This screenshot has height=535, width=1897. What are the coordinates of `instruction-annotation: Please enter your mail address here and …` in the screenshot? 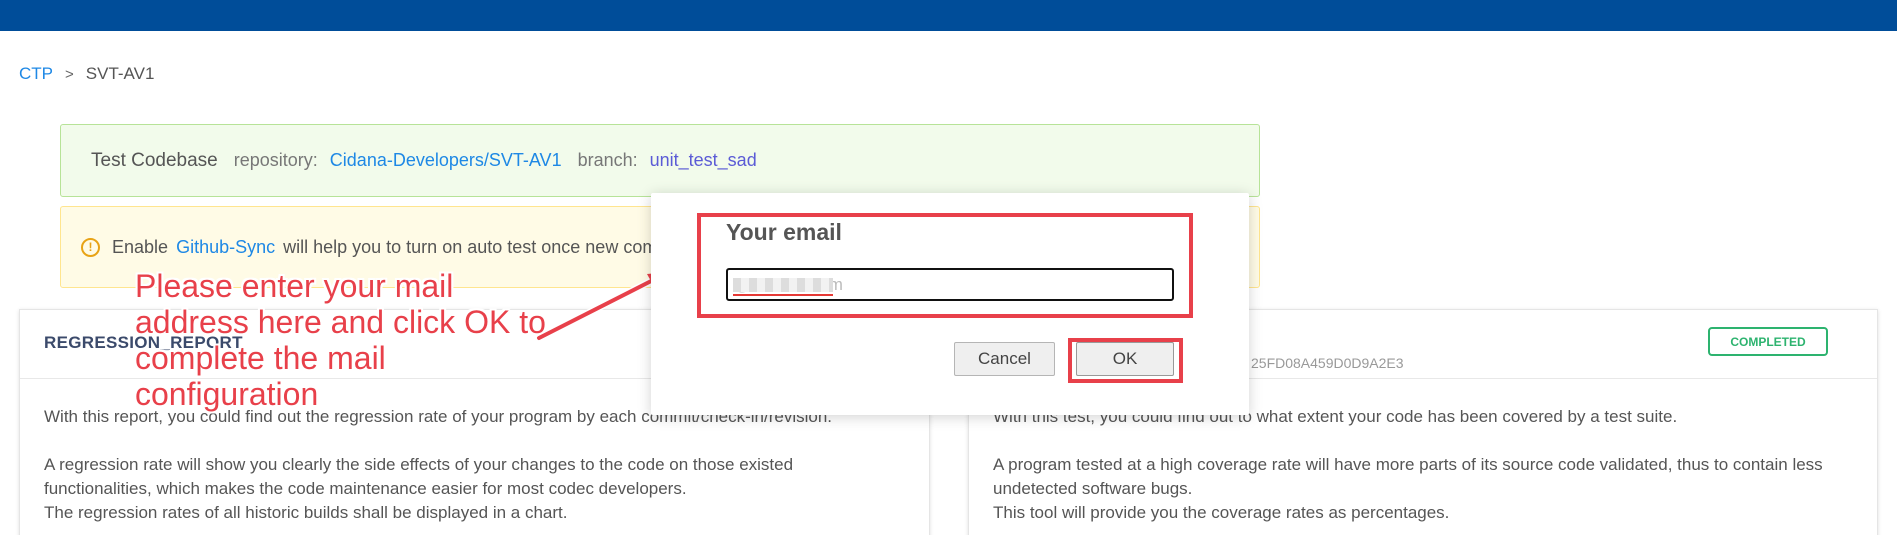 It's located at (340, 340).